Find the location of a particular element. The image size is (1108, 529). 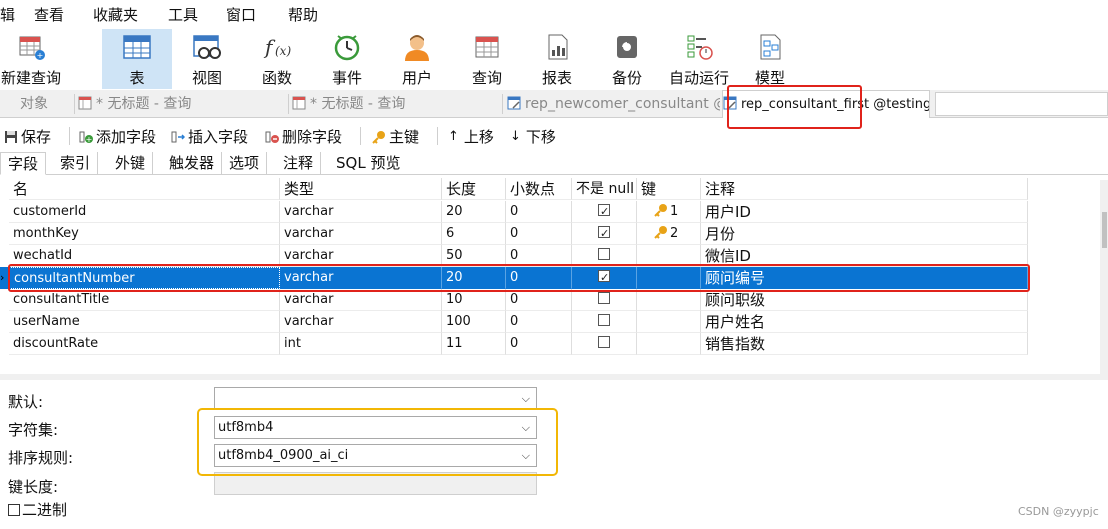

grid-scrollbar-thumb is located at coordinates (1104, 230).